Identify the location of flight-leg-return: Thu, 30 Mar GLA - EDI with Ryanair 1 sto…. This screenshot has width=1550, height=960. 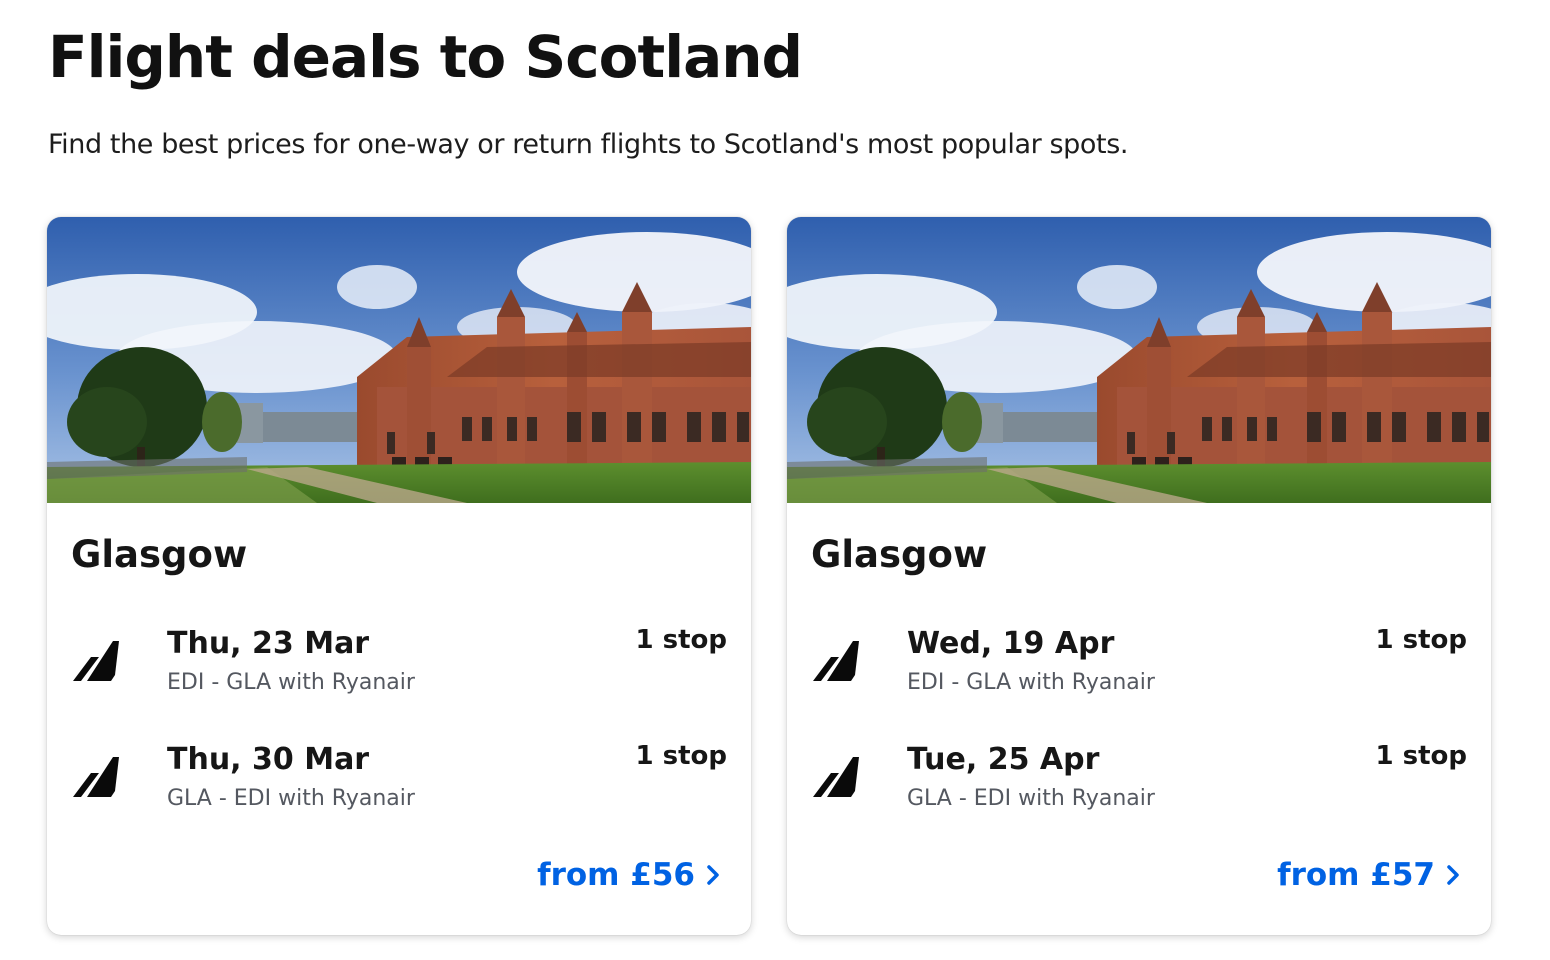
(399, 779).